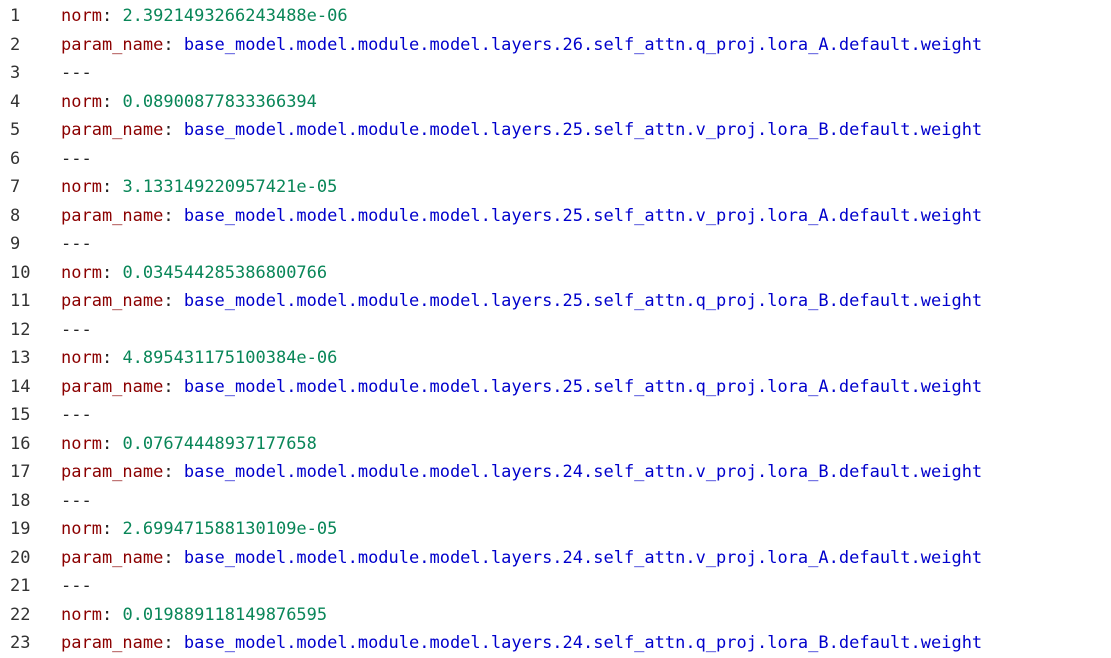 Image resolution: width=1111 pixels, height=658 pixels. What do you see at coordinates (555, 586) in the screenshot?
I see `code-line: 21 ---` at bounding box center [555, 586].